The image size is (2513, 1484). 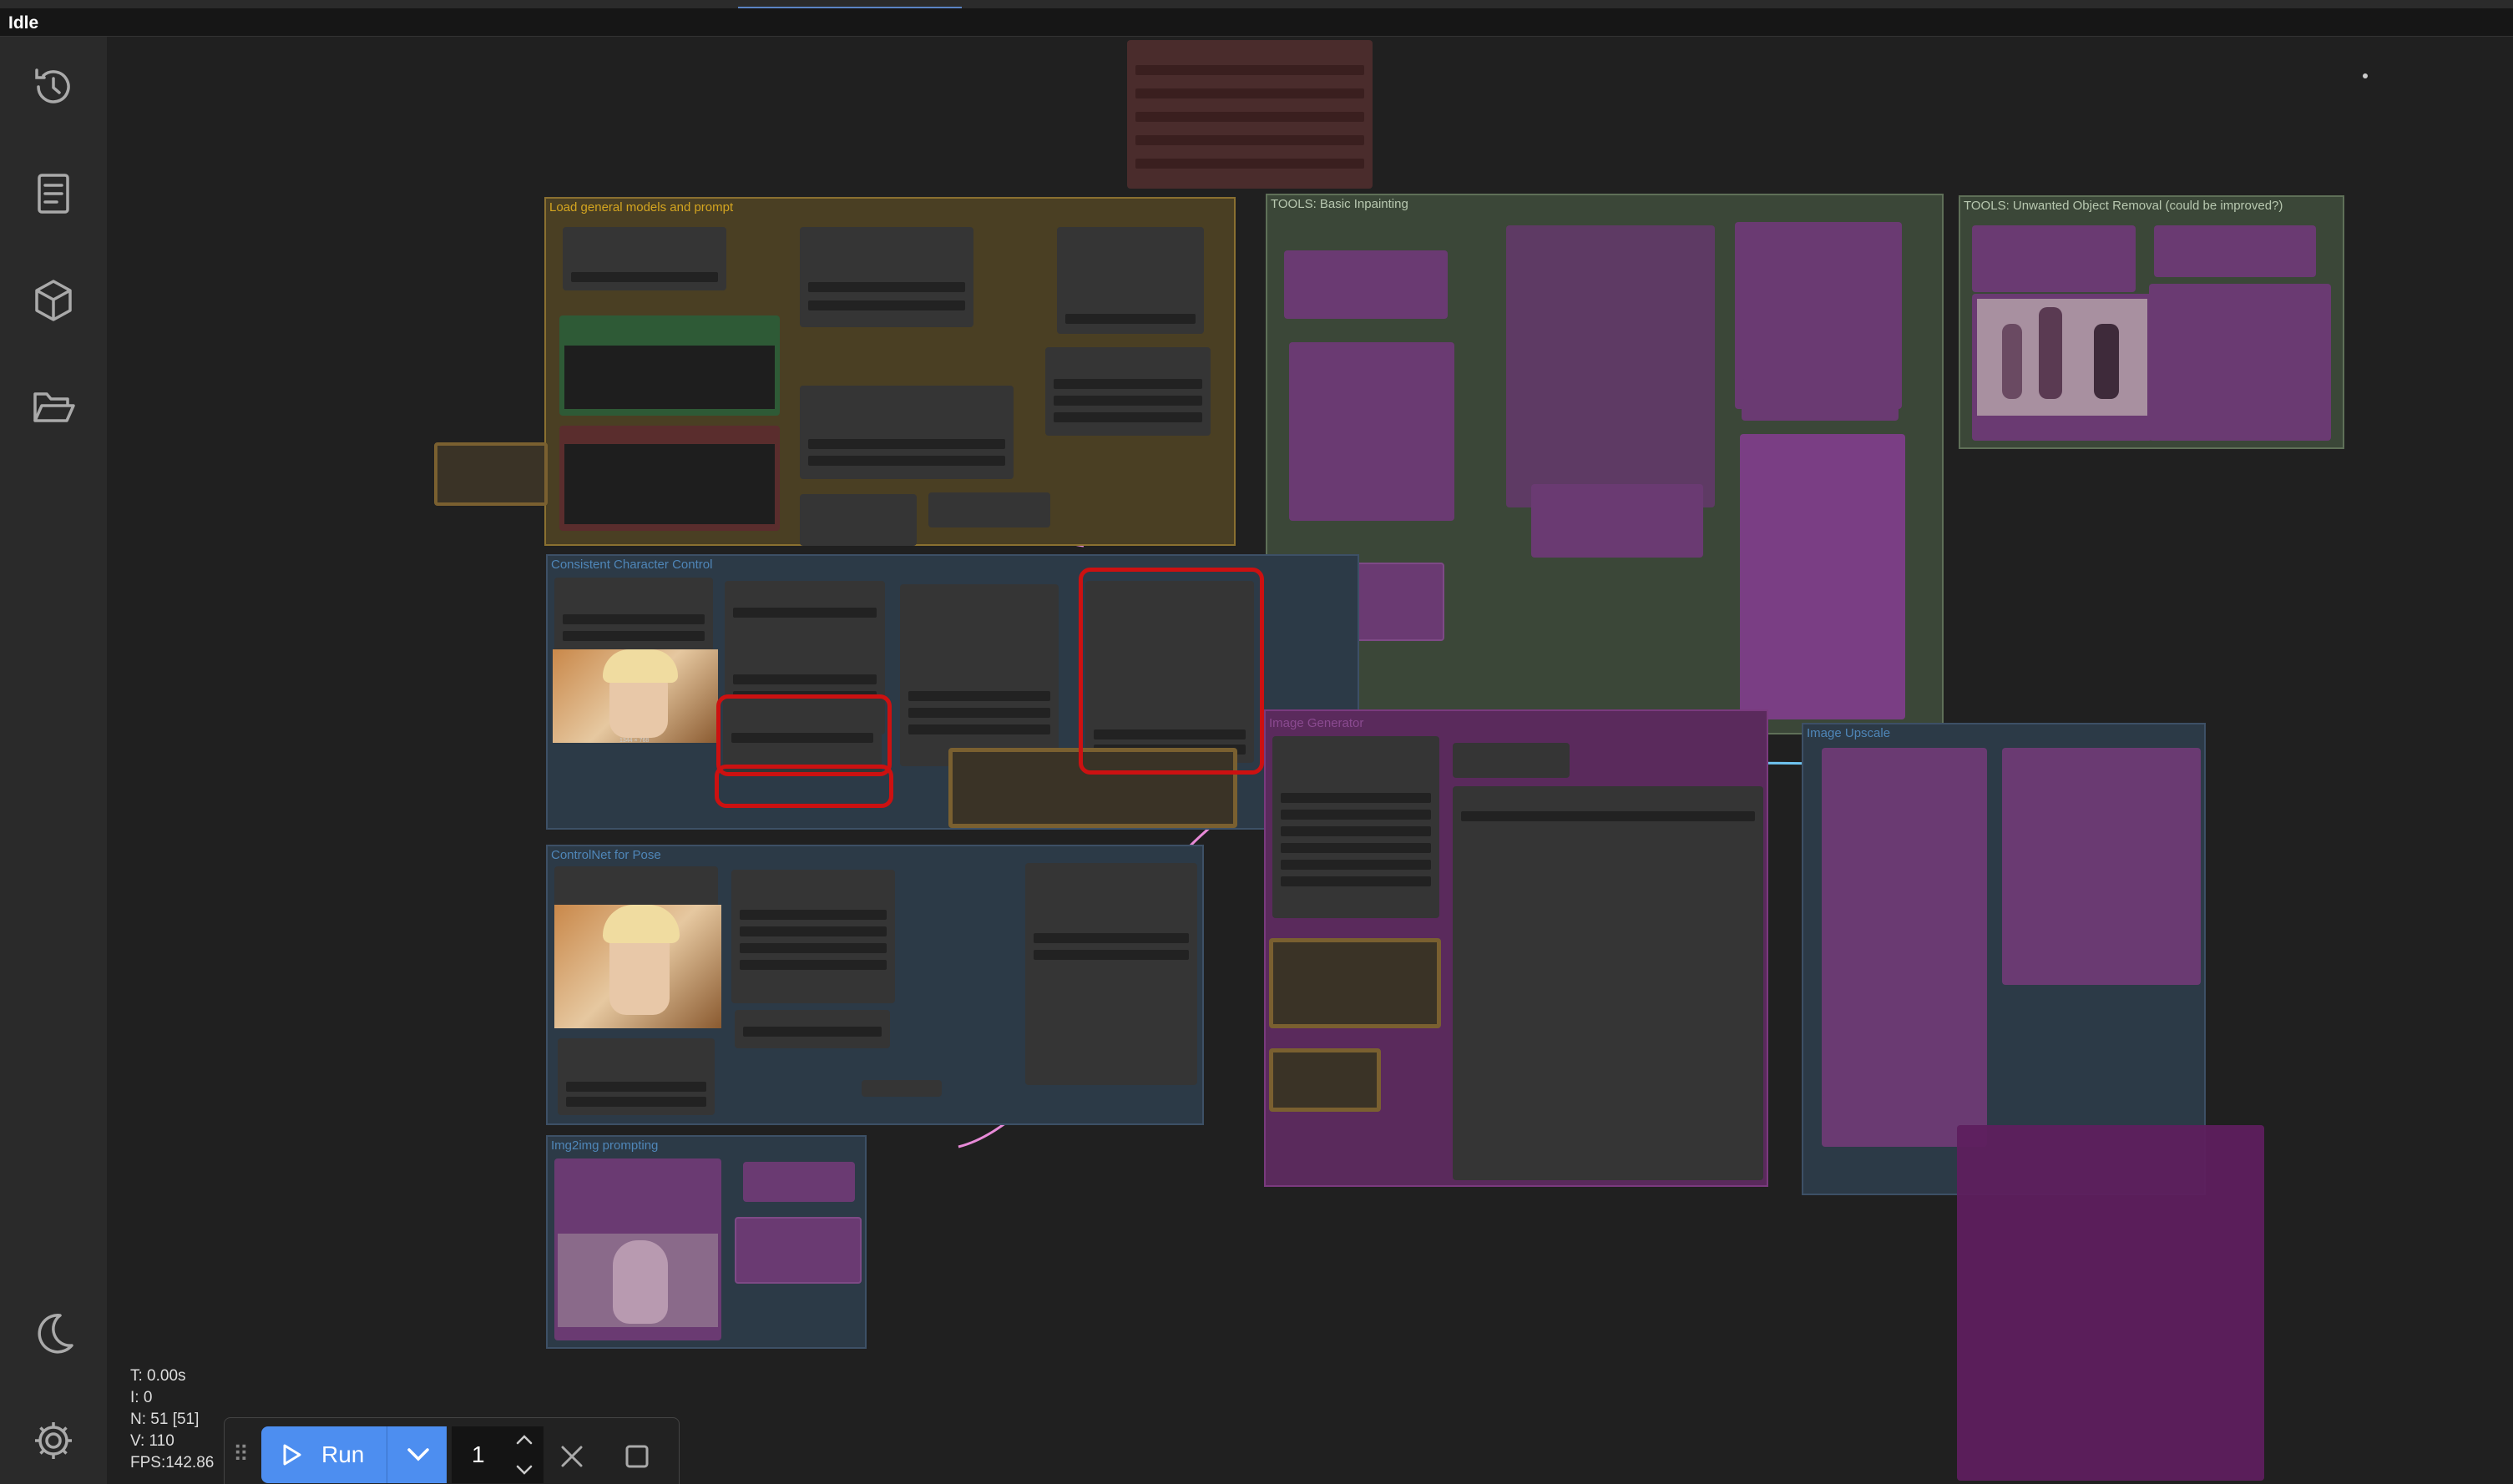 I want to click on status-bar: Idle, so click(x=1256, y=22).